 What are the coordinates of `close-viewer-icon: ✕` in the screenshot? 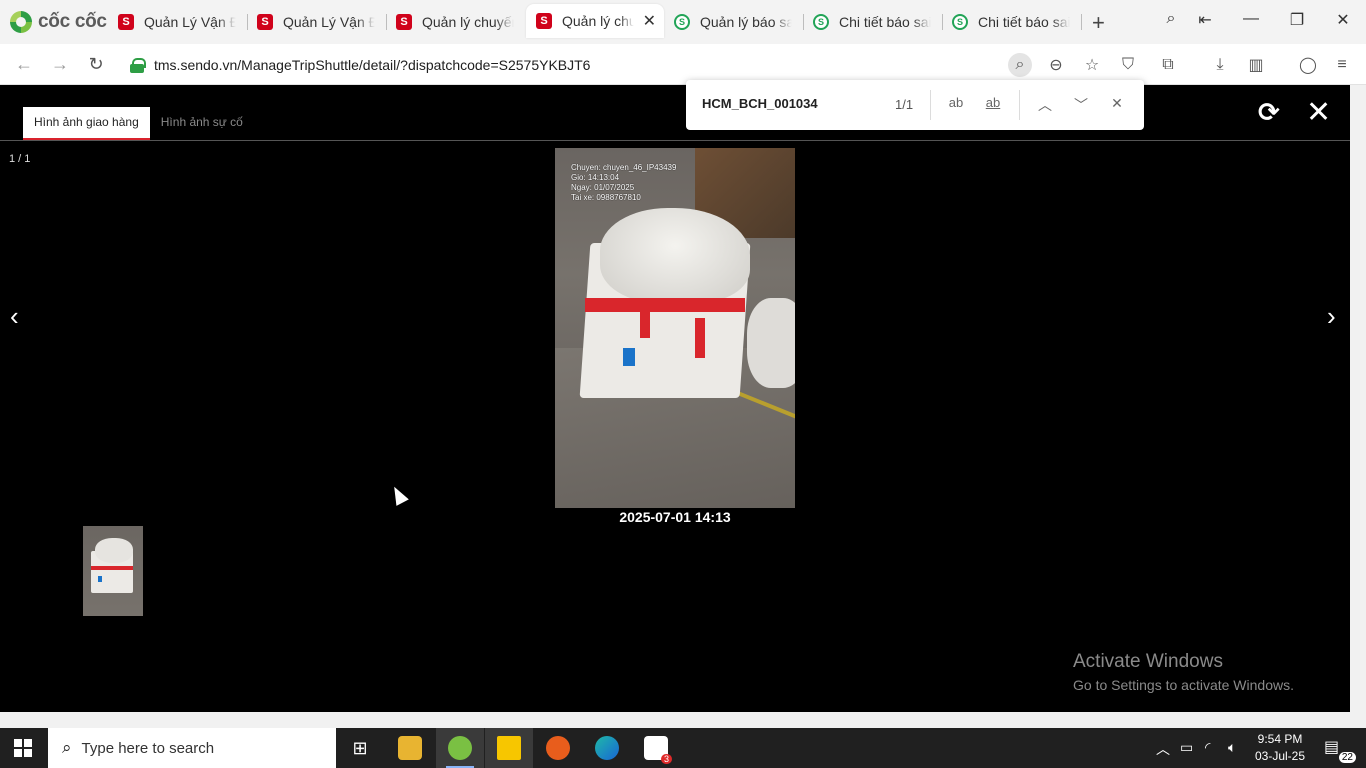 It's located at (1318, 112).